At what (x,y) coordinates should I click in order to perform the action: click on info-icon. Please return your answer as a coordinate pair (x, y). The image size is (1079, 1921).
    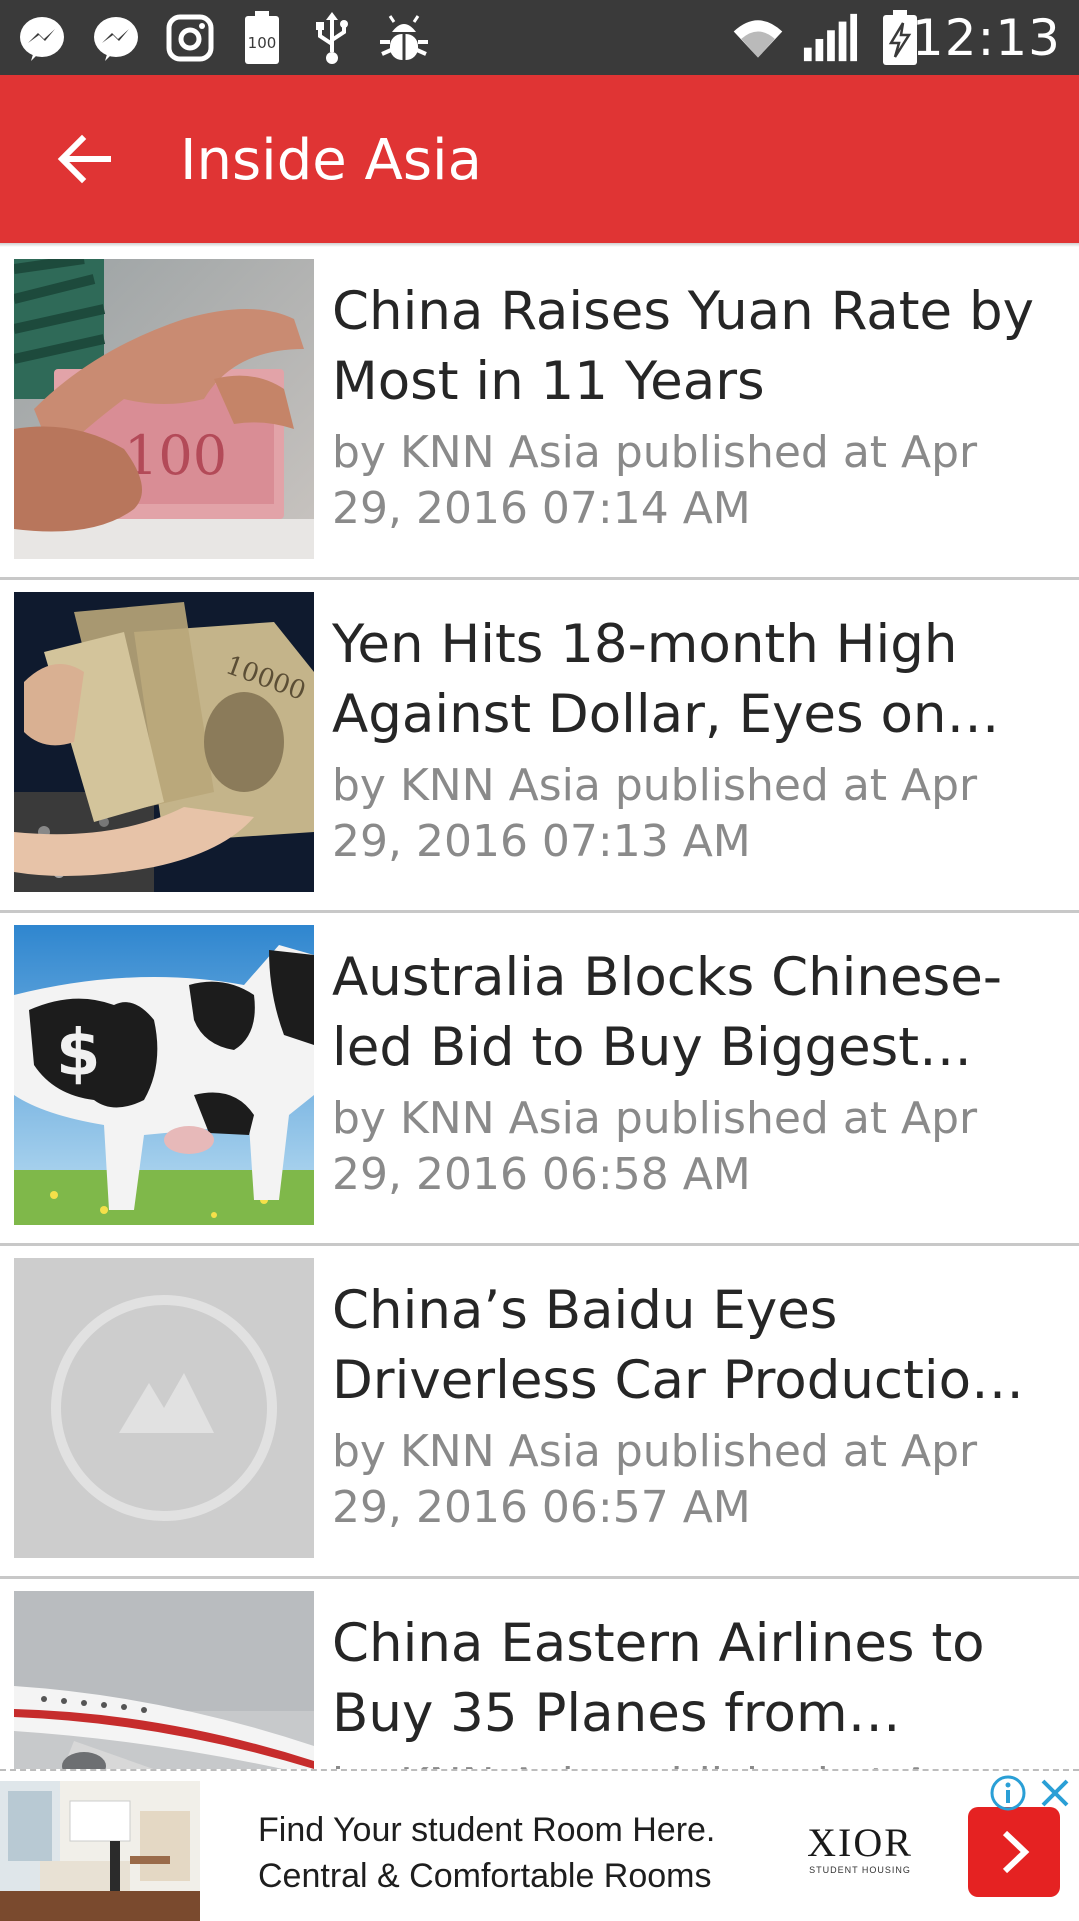
    Looking at the image, I should click on (1008, 1793).